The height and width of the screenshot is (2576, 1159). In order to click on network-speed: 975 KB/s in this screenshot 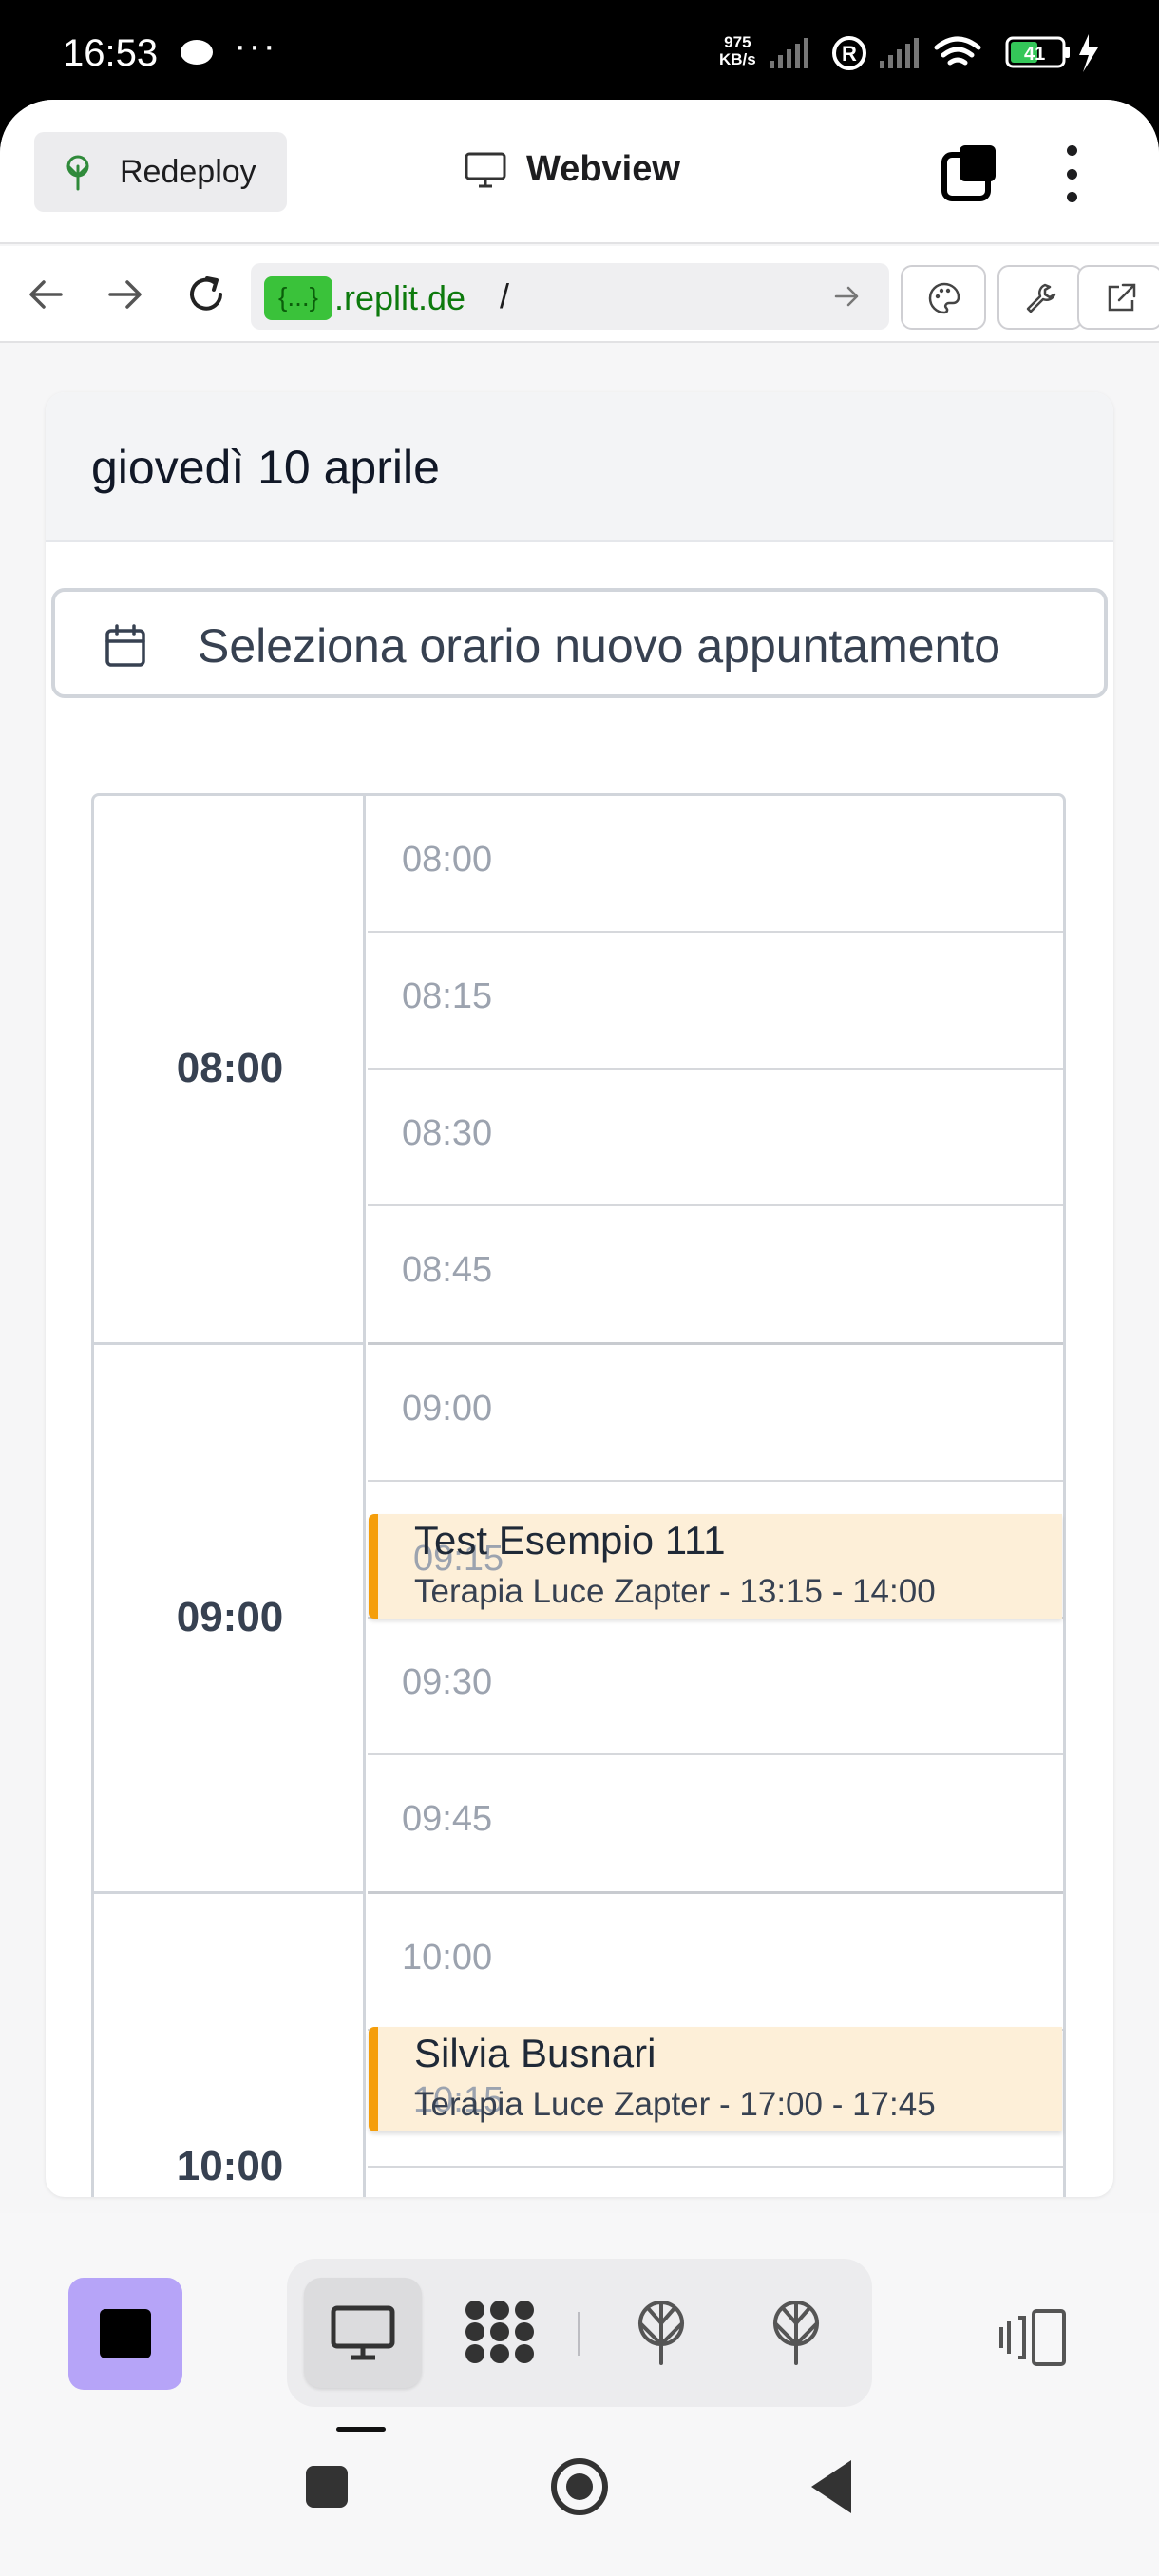, I will do `click(737, 51)`.